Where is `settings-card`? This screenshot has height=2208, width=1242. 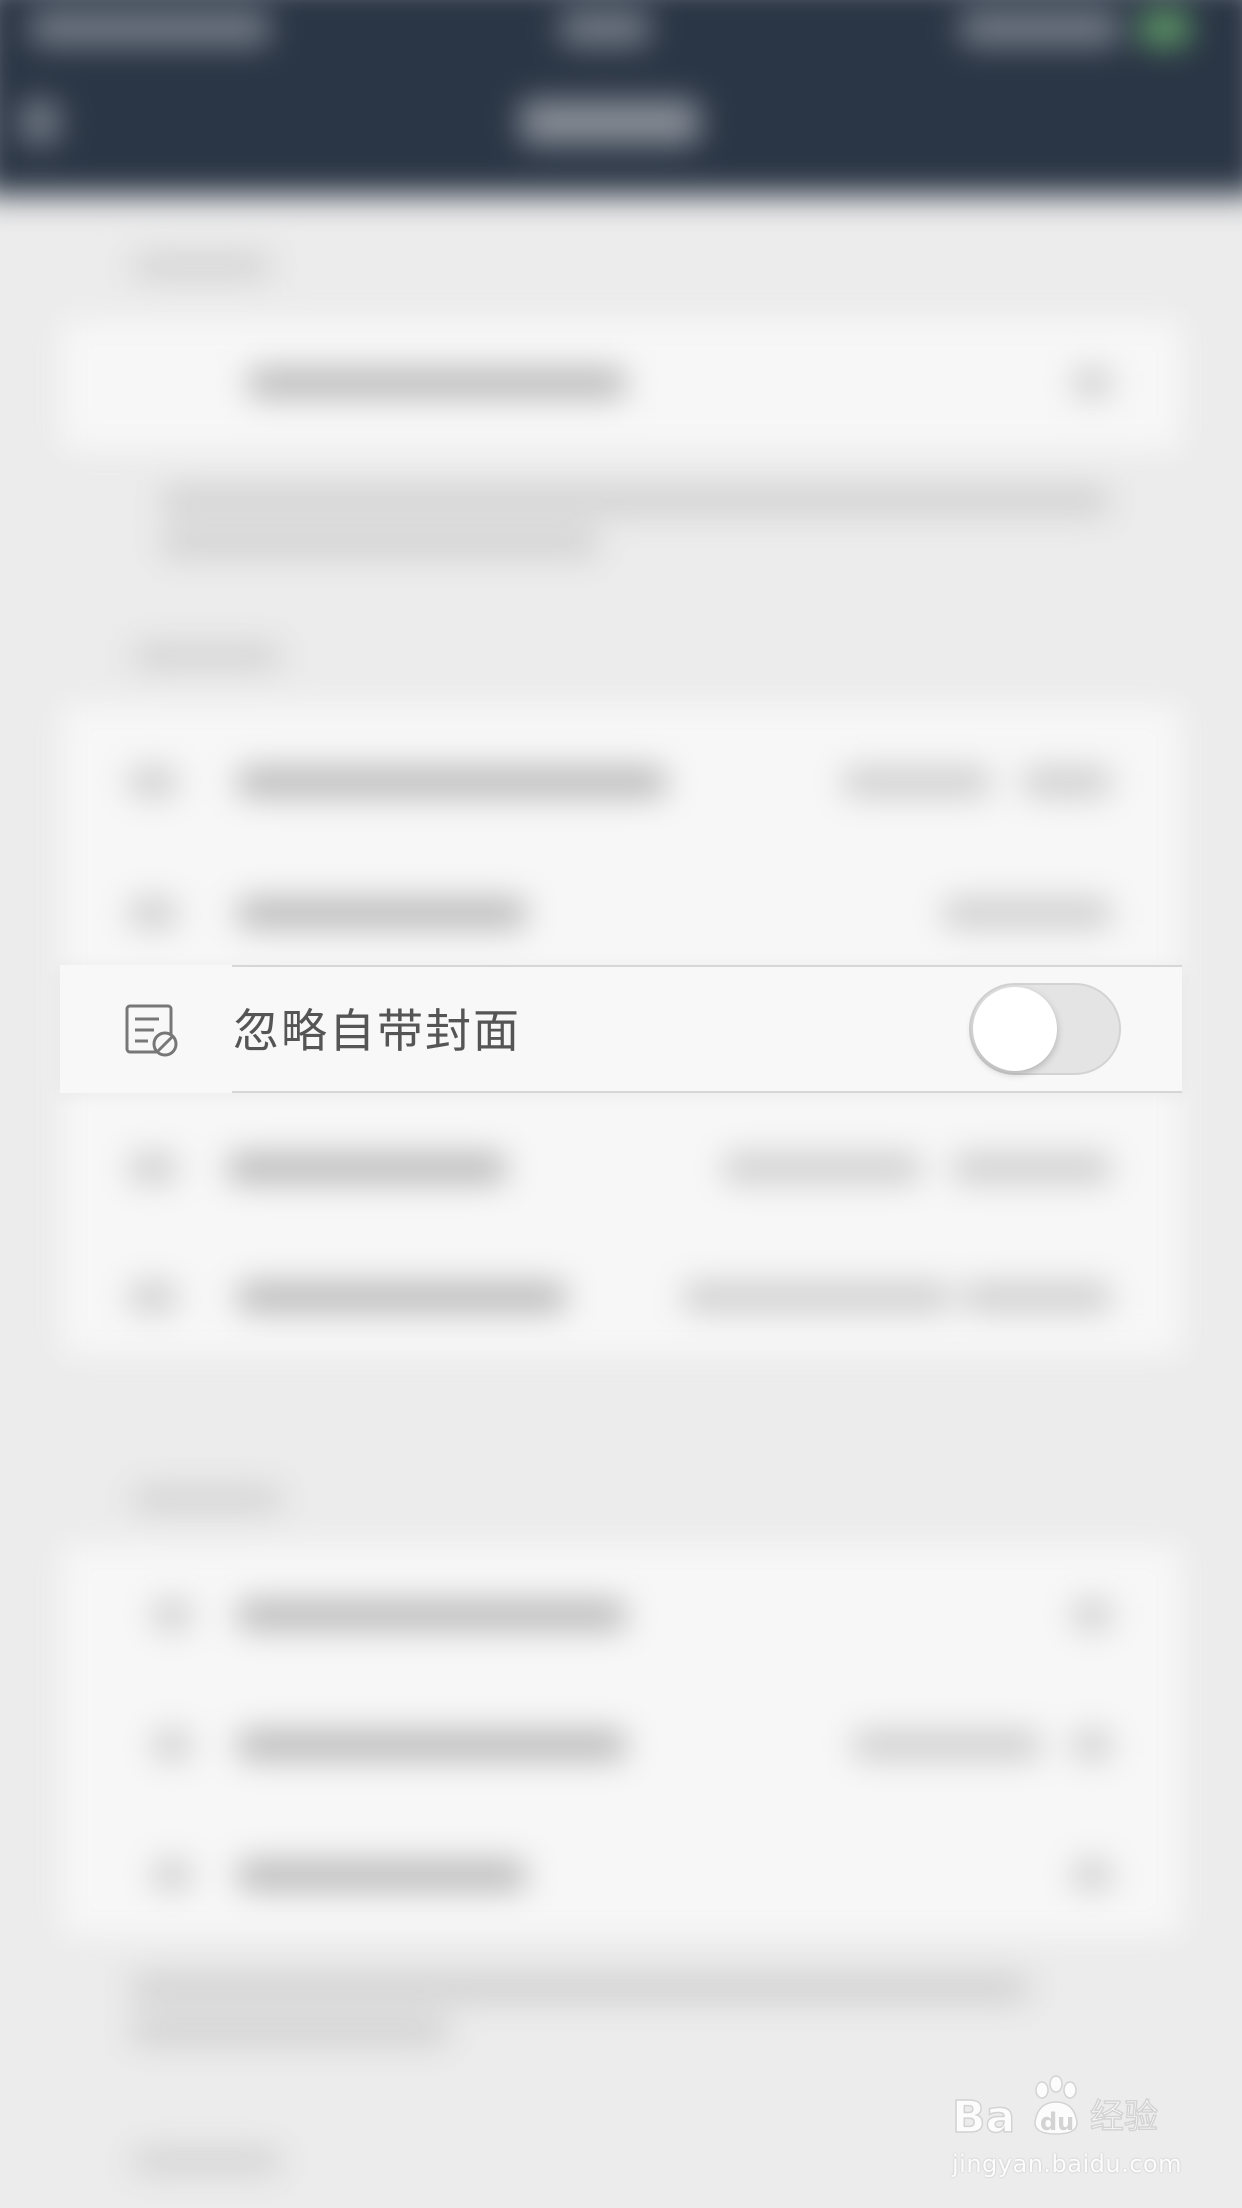
settings-card is located at coordinates (622, 385).